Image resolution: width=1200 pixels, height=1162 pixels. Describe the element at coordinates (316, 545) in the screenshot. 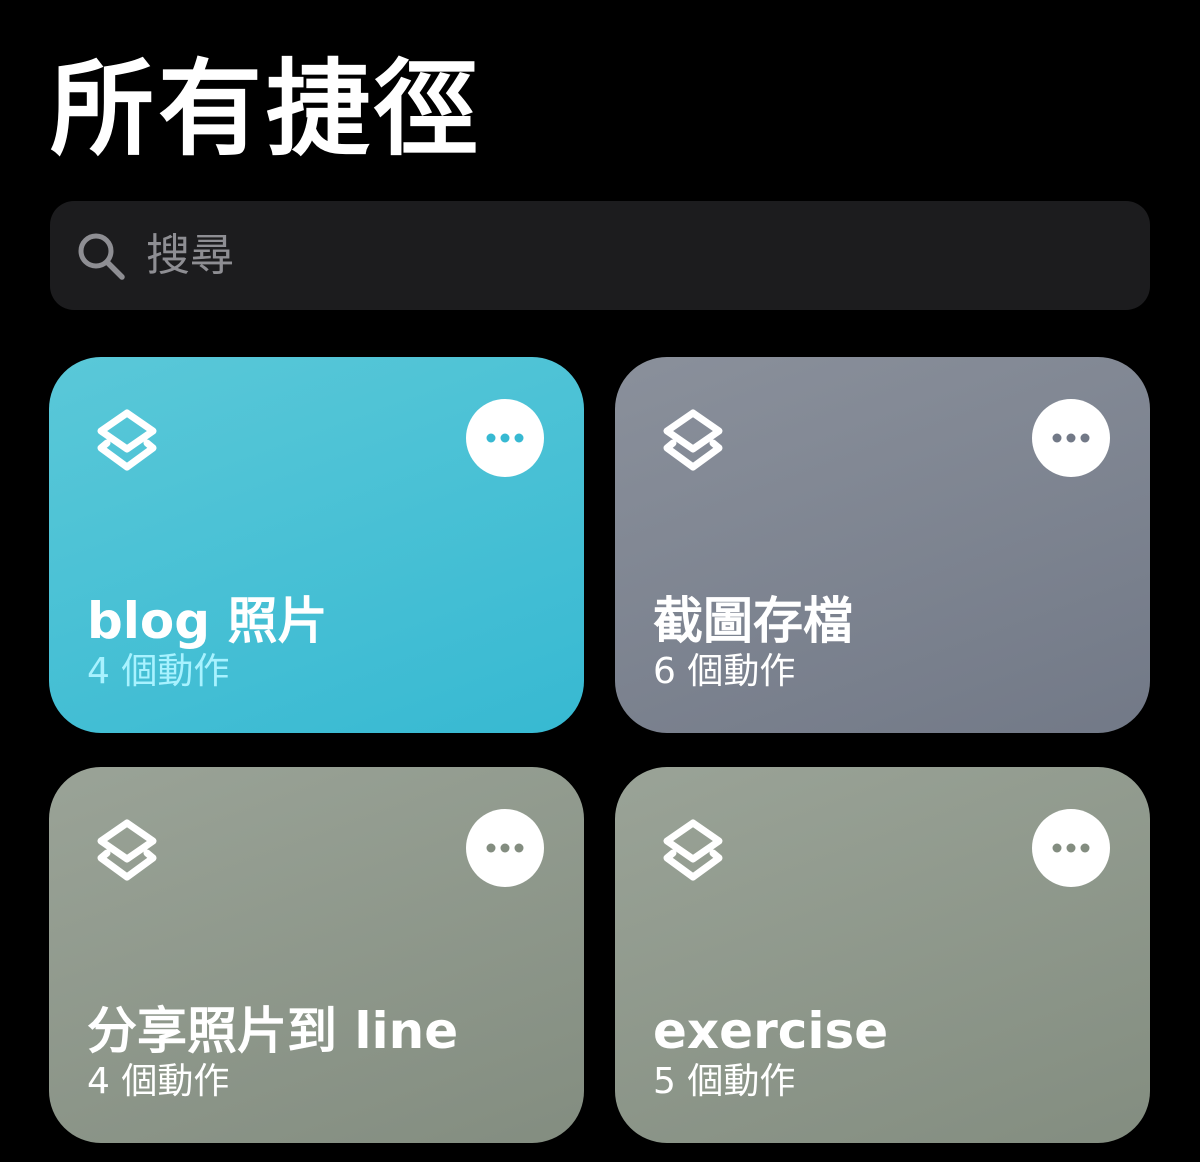

I see `shortcut-card-blog-photos: blog 照片 4 個動作` at that location.